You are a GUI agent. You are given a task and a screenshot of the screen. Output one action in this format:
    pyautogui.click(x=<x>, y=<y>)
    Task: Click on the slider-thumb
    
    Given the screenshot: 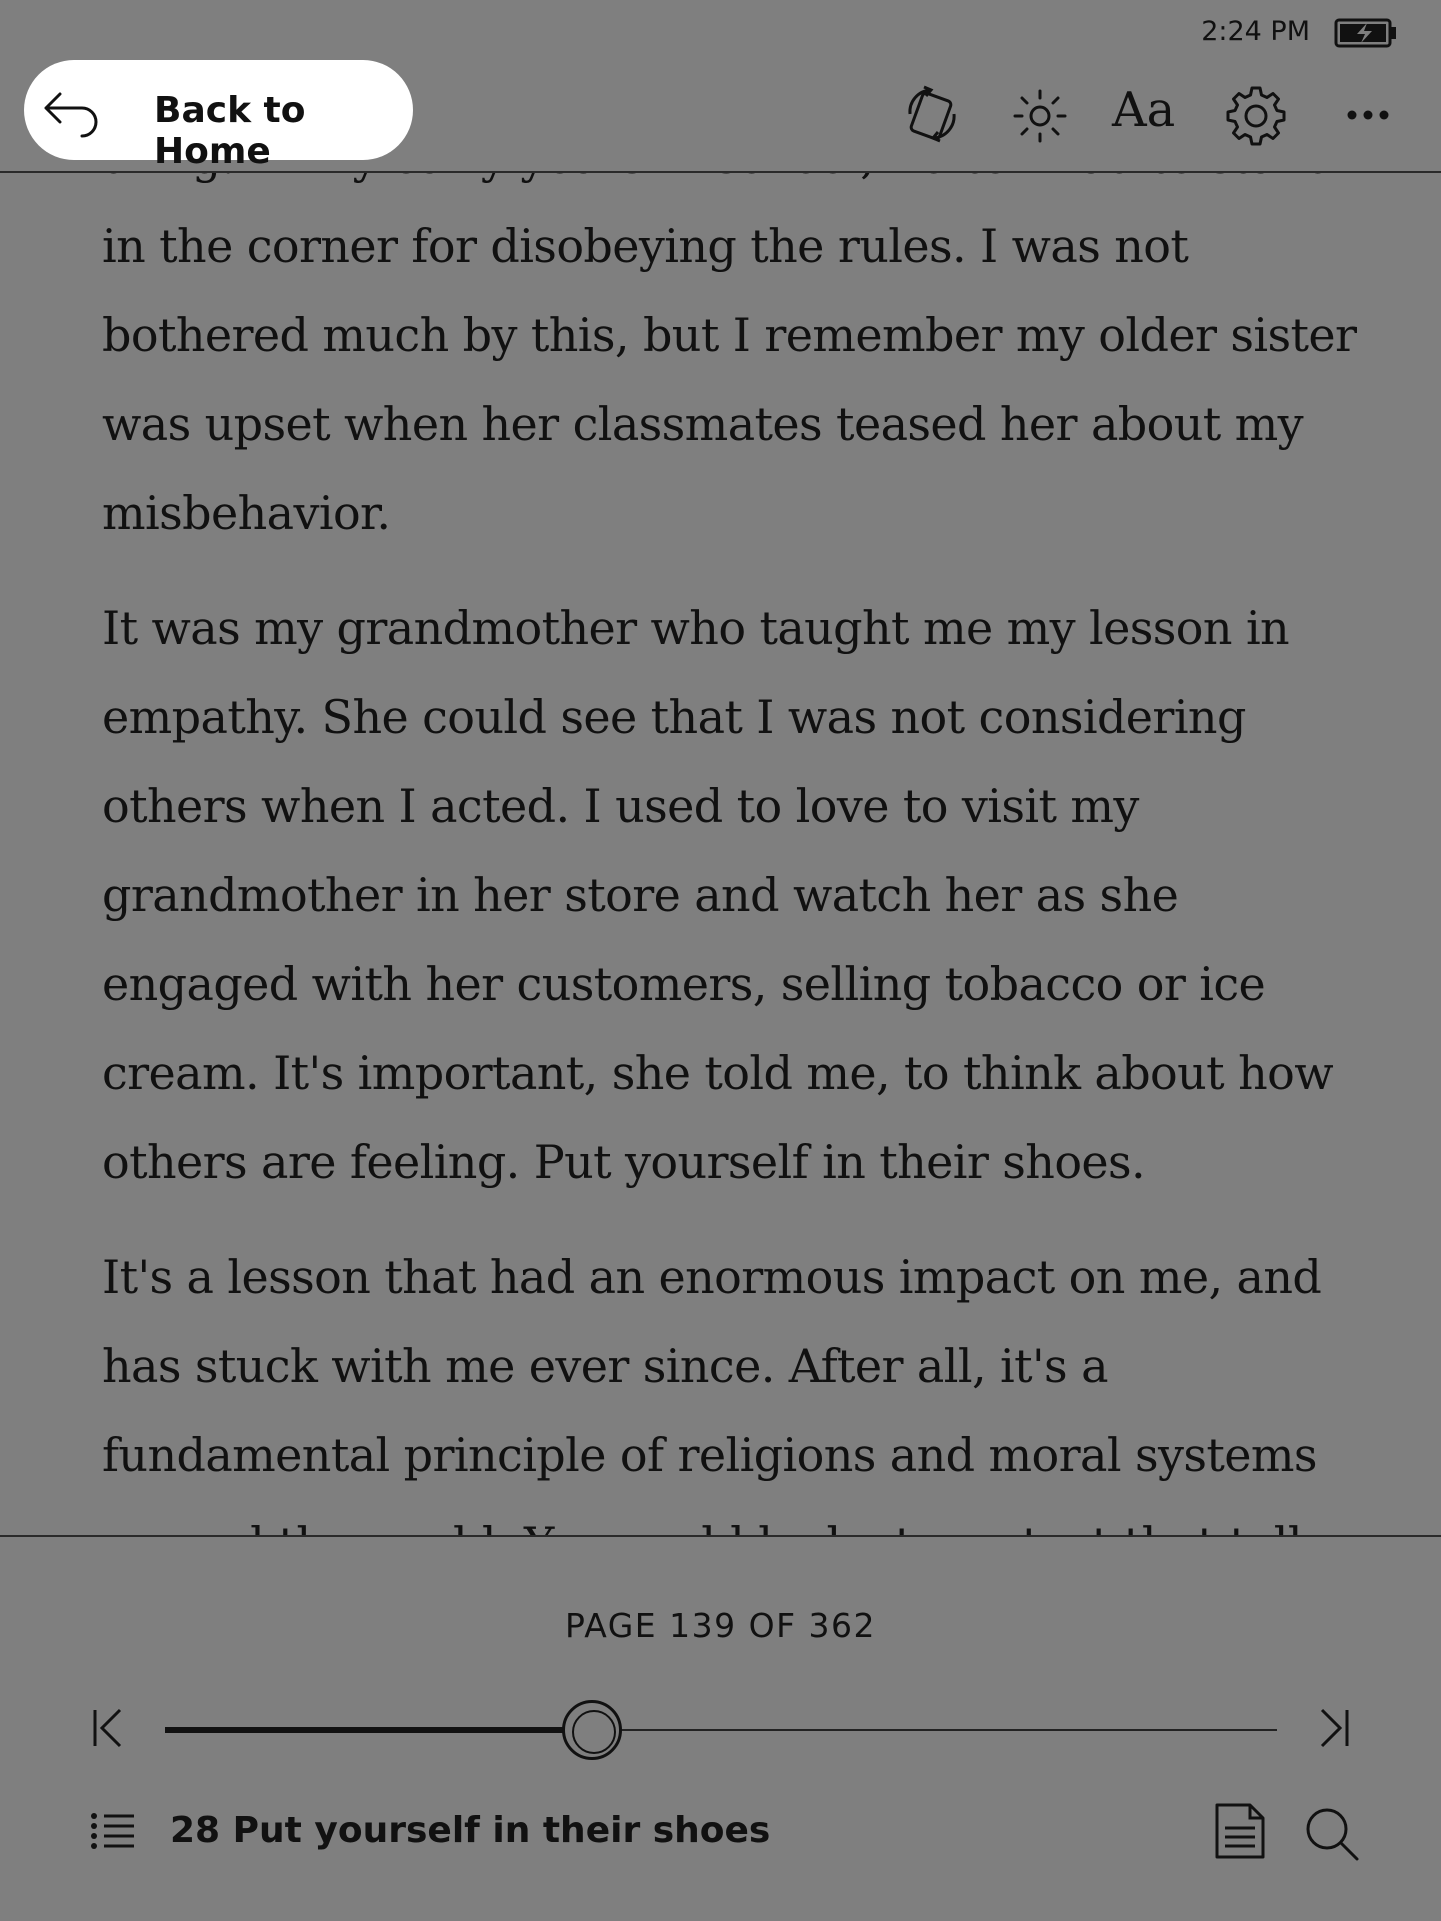 What is the action you would take?
    pyautogui.click(x=592, y=1730)
    